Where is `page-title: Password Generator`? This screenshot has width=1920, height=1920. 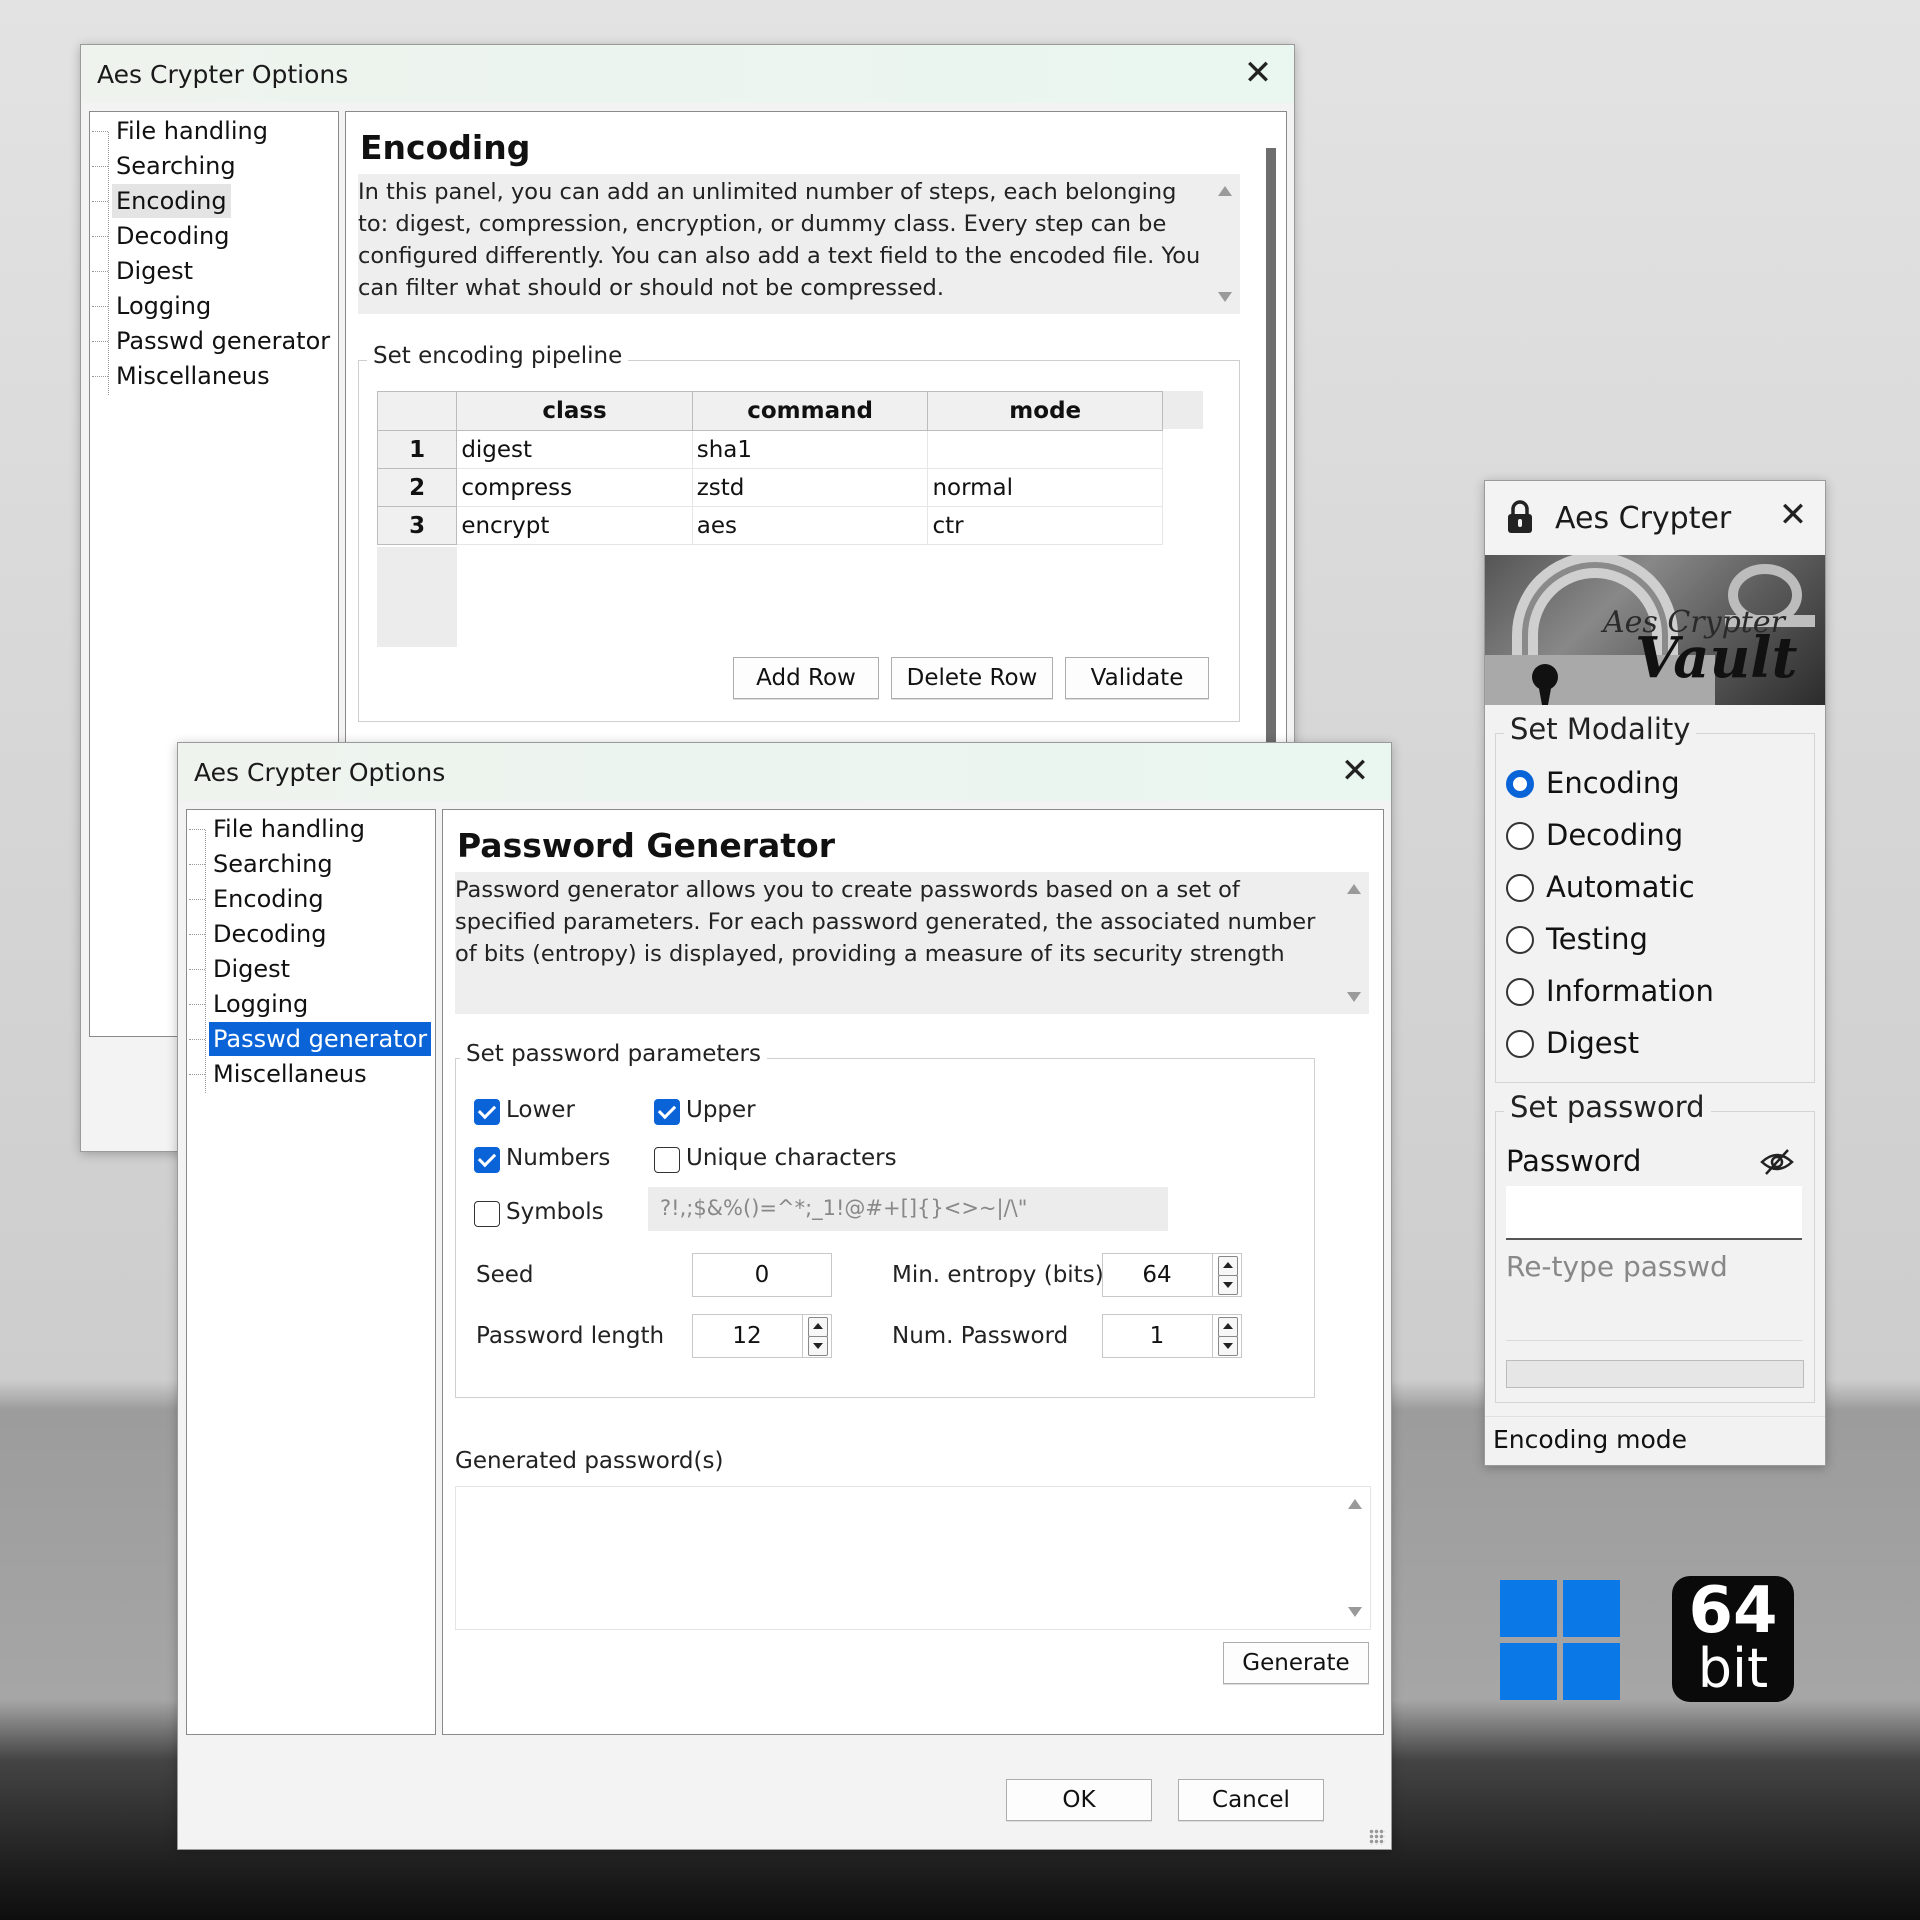 page-title: Password Generator is located at coordinates (646, 845).